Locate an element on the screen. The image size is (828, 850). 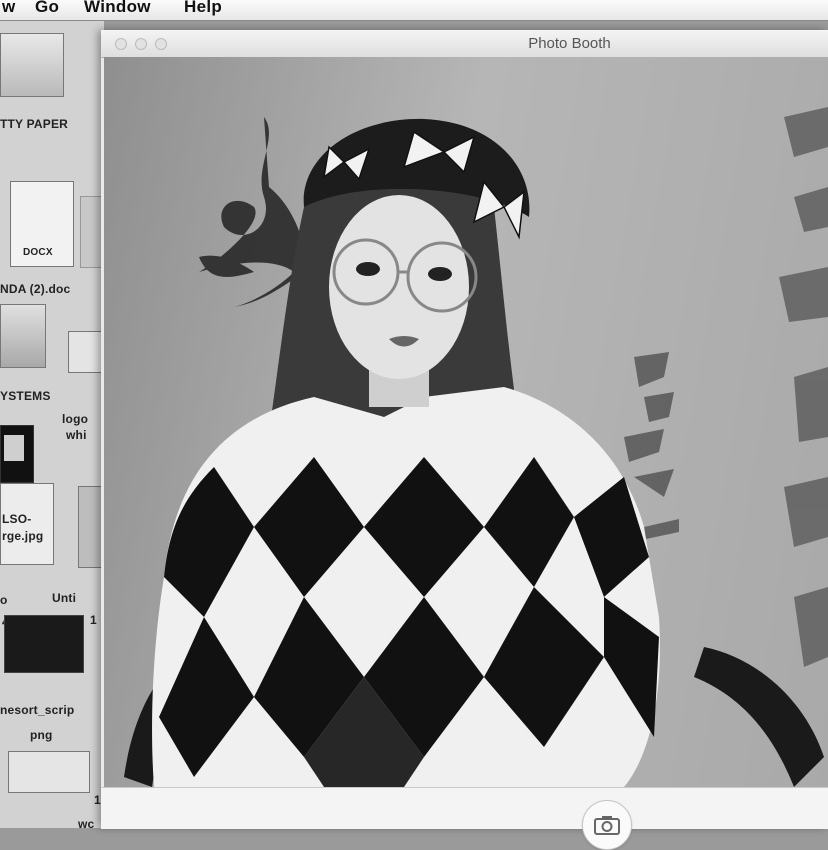
bottom-toolbar is located at coordinates (464, 818).